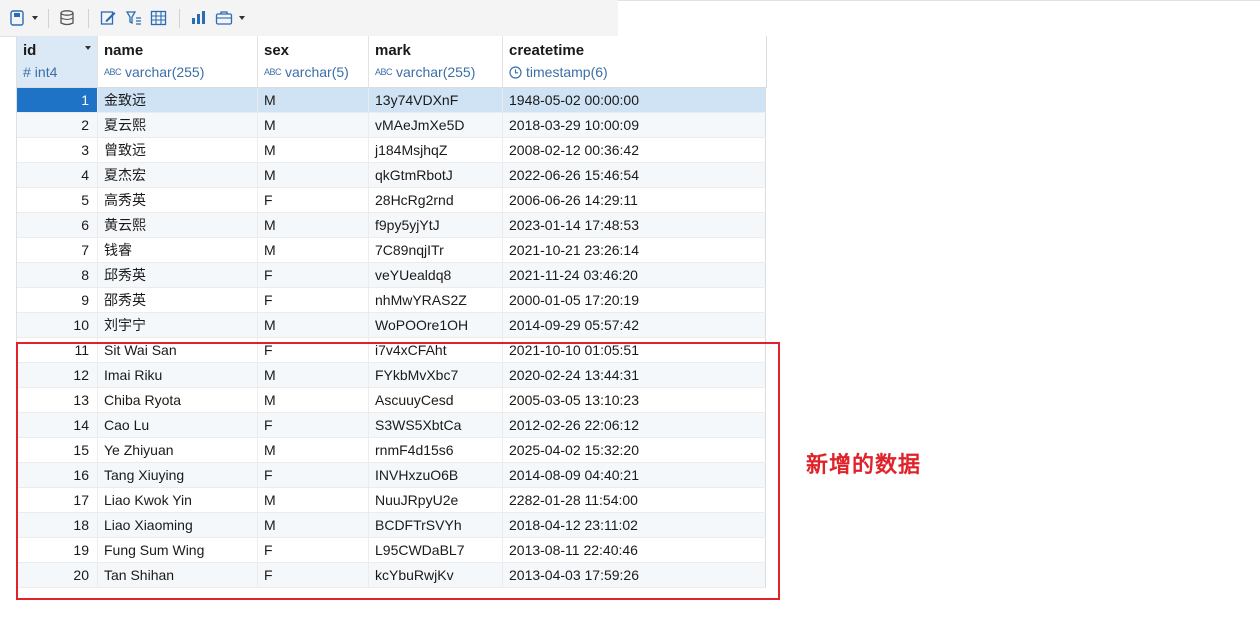  What do you see at coordinates (634, 100) in the screenshot?
I see `cell-createtime: 1948-05-02 00:00:00` at bounding box center [634, 100].